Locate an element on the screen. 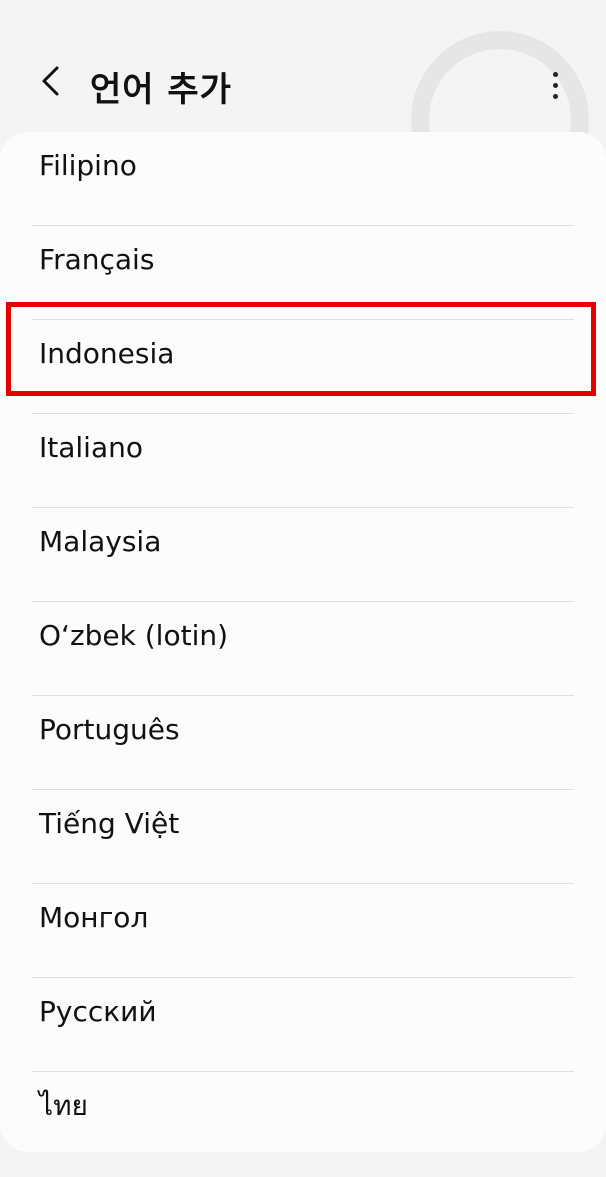  list-item-italiano: Italiano is located at coordinates (303, 461).